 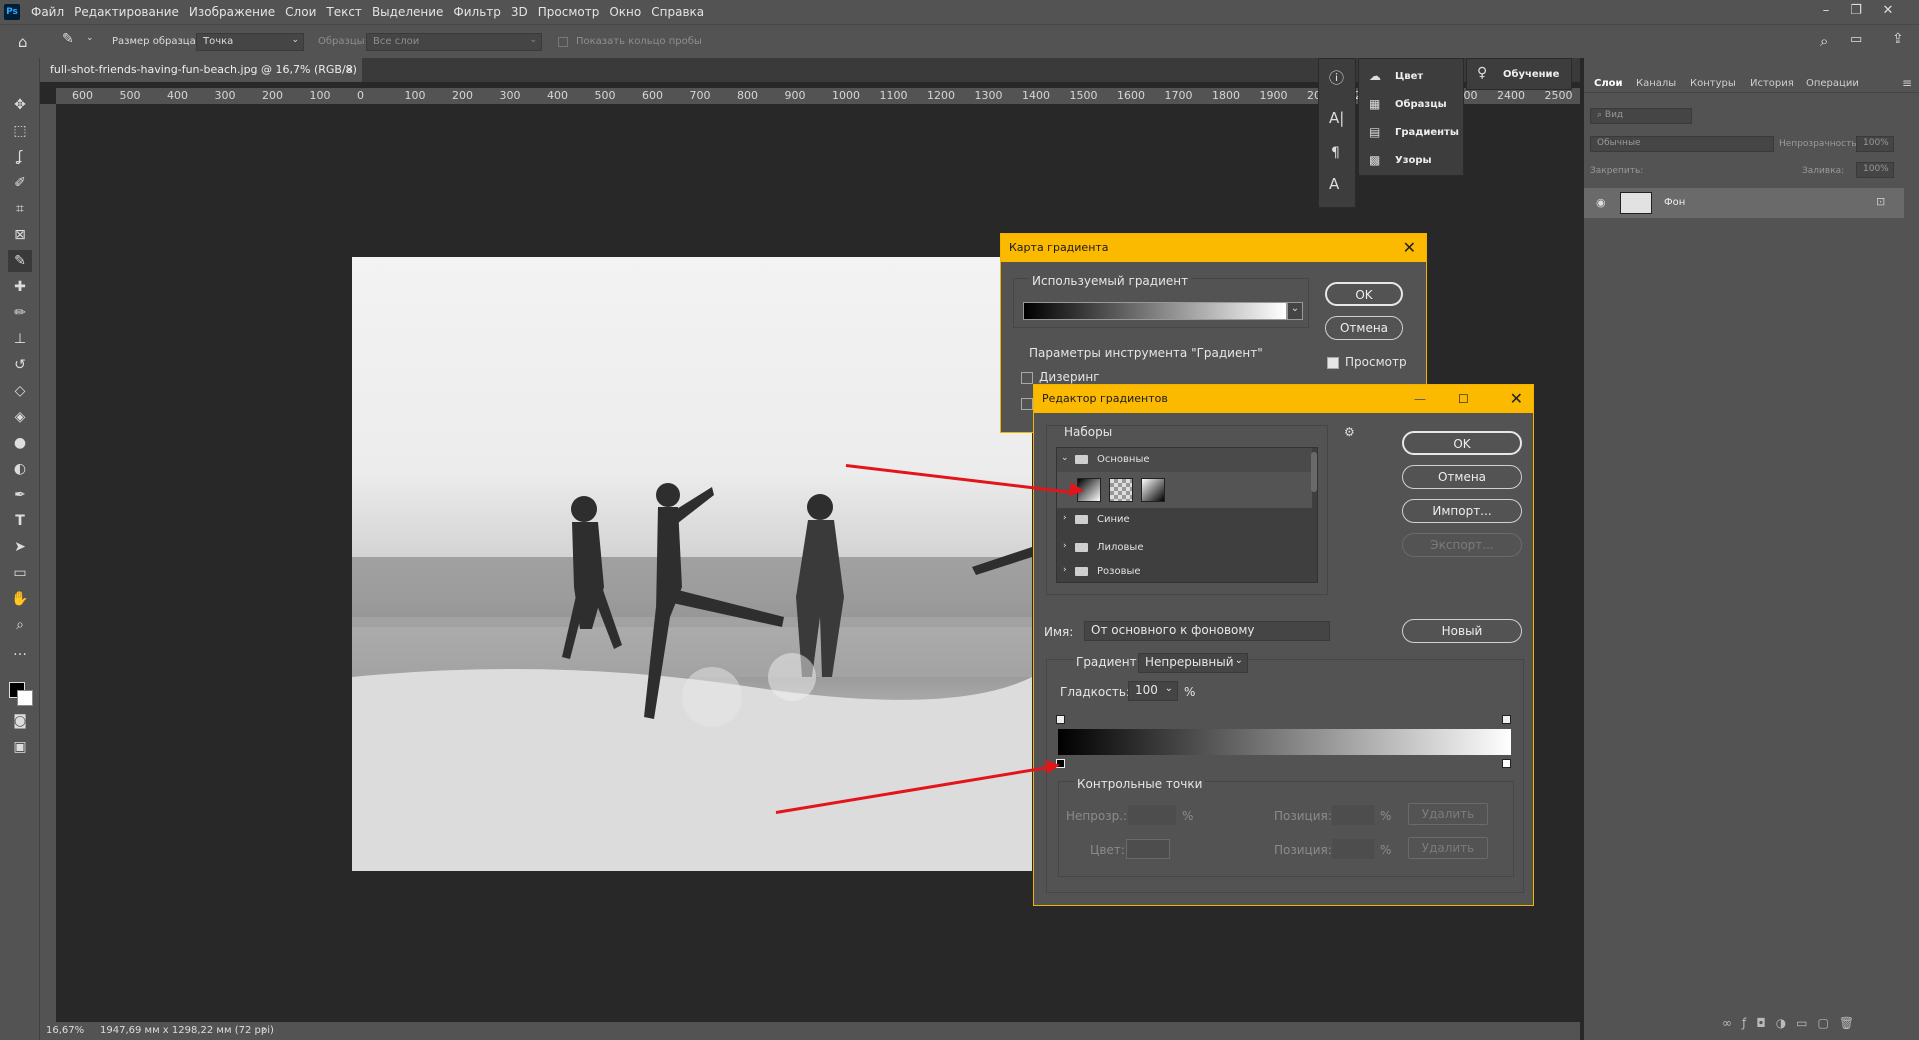 What do you see at coordinates (1898, 39) in the screenshot?
I see `share-icon: ⇪` at bounding box center [1898, 39].